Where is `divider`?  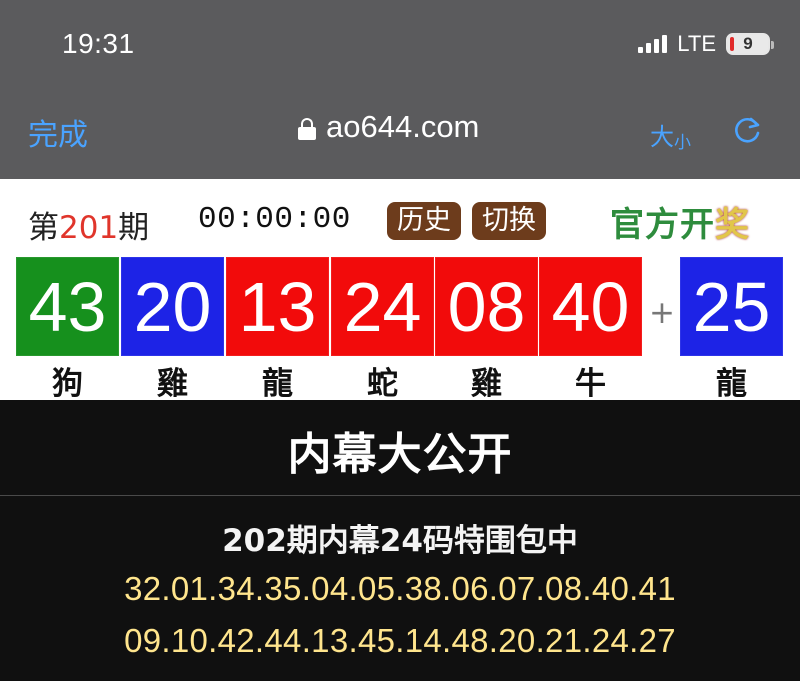
divider is located at coordinates (400, 495).